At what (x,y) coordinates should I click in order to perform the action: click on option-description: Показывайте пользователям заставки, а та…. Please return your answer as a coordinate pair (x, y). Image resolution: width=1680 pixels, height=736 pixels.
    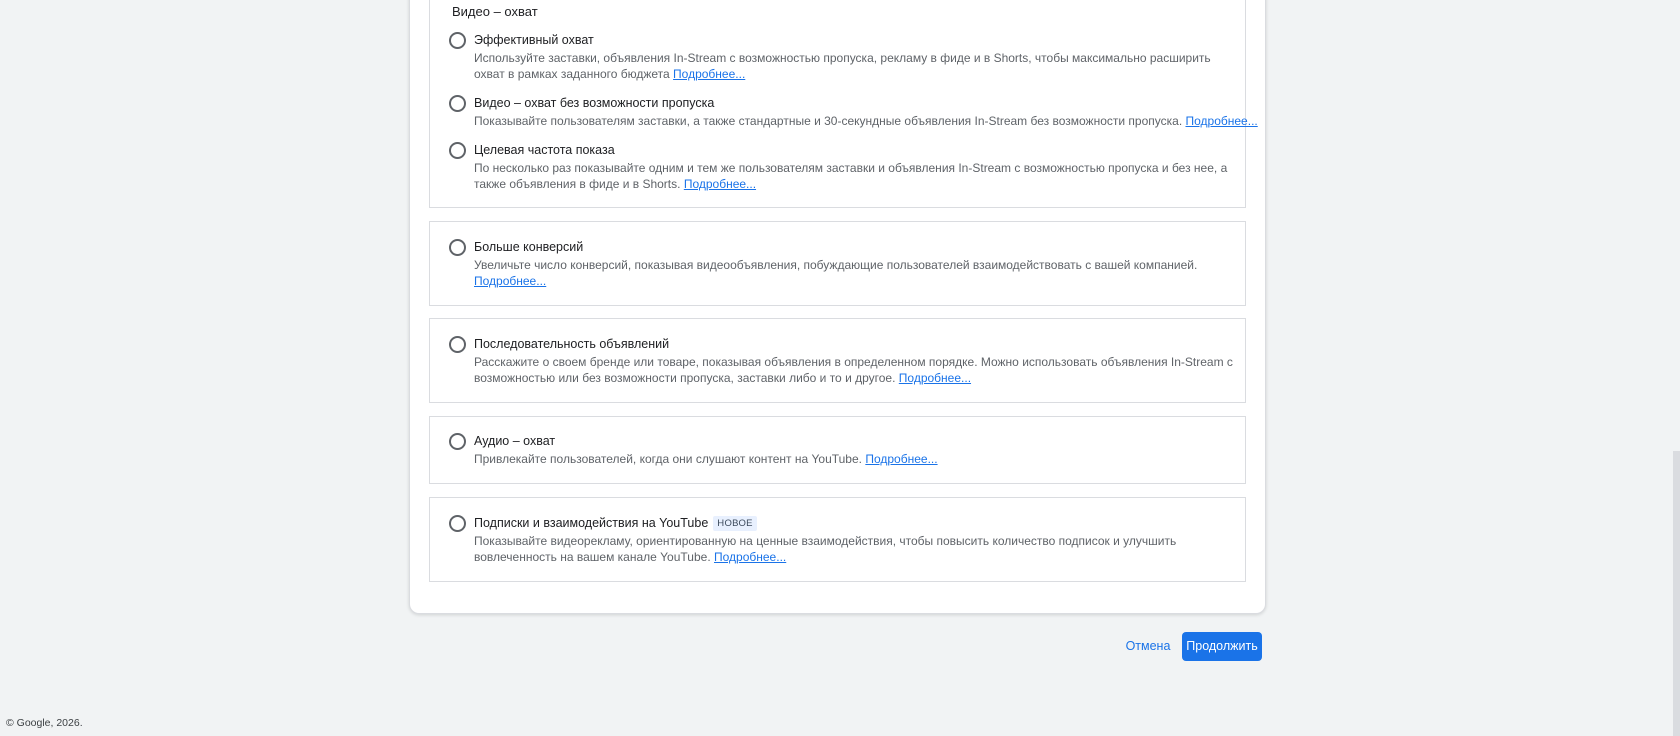
    Looking at the image, I should click on (874, 121).